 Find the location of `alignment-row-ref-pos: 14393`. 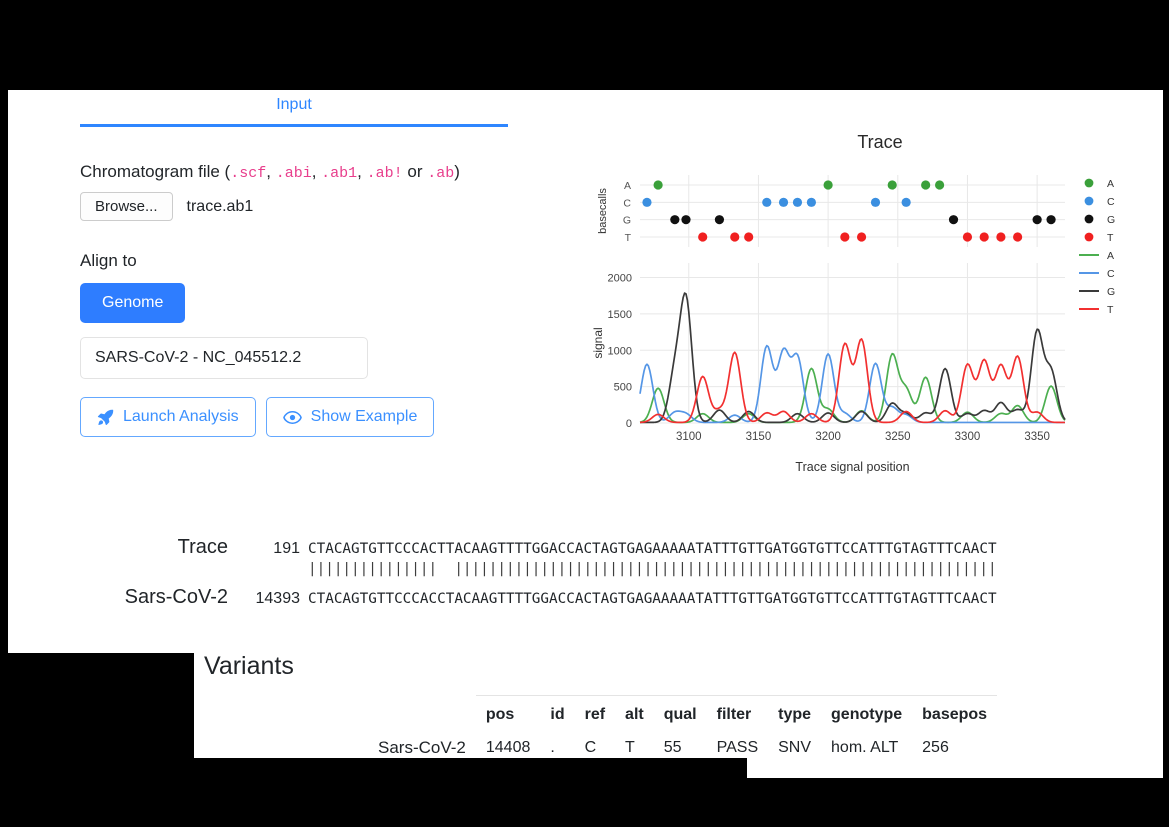

alignment-row-ref-pos: 14393 is located at coordinates (278, 598).